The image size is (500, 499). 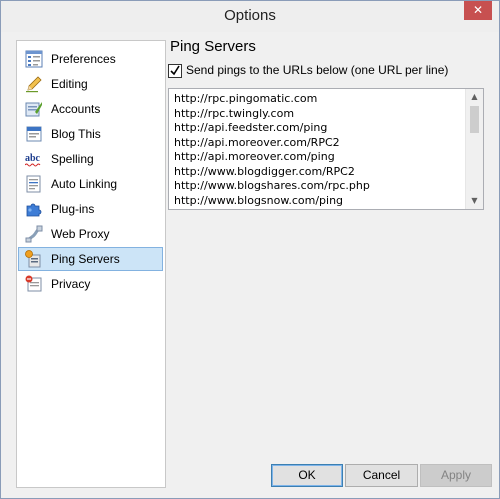 I want to click on sidebar-item-label: Preferences, so click(x=83, y=59).